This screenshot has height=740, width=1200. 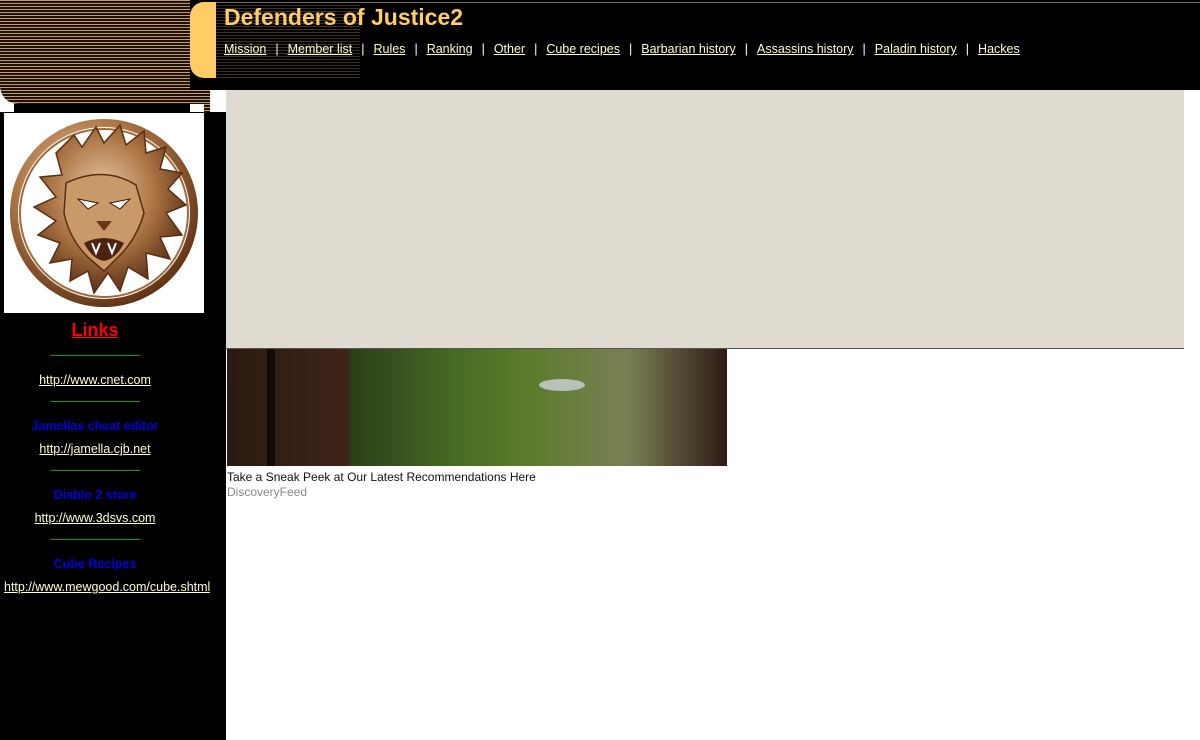 I want to click on header-tab-decoration, so click(x=203, y=40).